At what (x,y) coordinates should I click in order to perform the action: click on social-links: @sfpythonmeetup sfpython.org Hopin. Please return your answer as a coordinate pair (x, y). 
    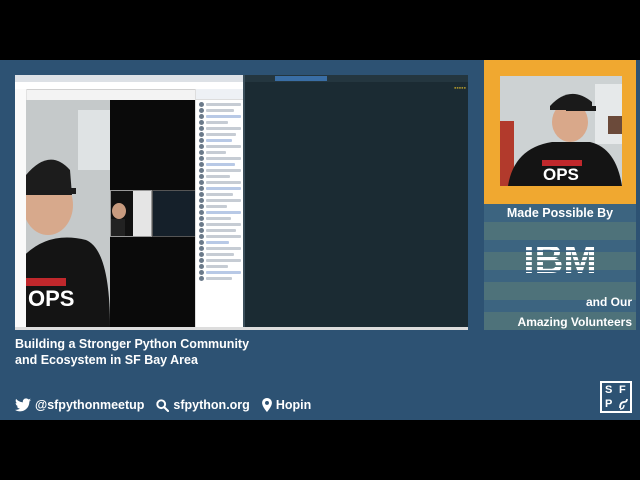
    Looking at the image, I should click on (169, 405).